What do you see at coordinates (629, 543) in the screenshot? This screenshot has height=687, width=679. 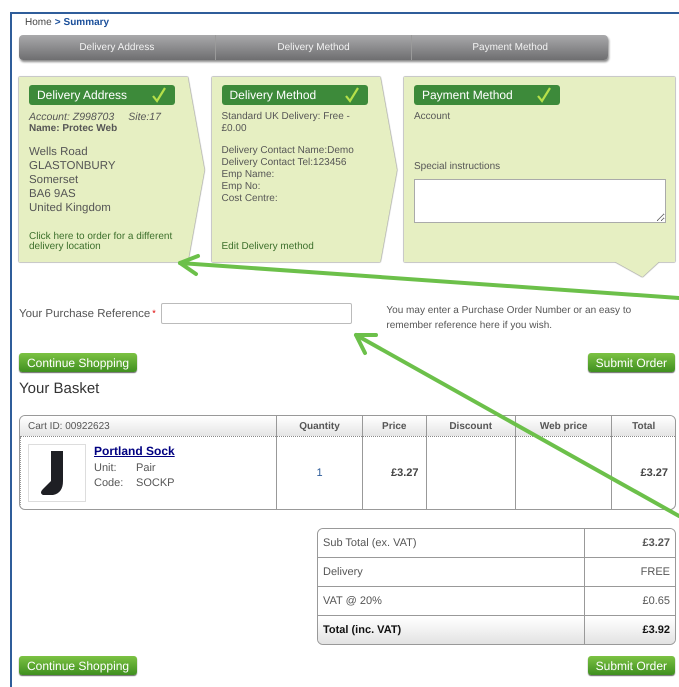 I see `totals-value: £3.27` at bounding box center [629, 543].